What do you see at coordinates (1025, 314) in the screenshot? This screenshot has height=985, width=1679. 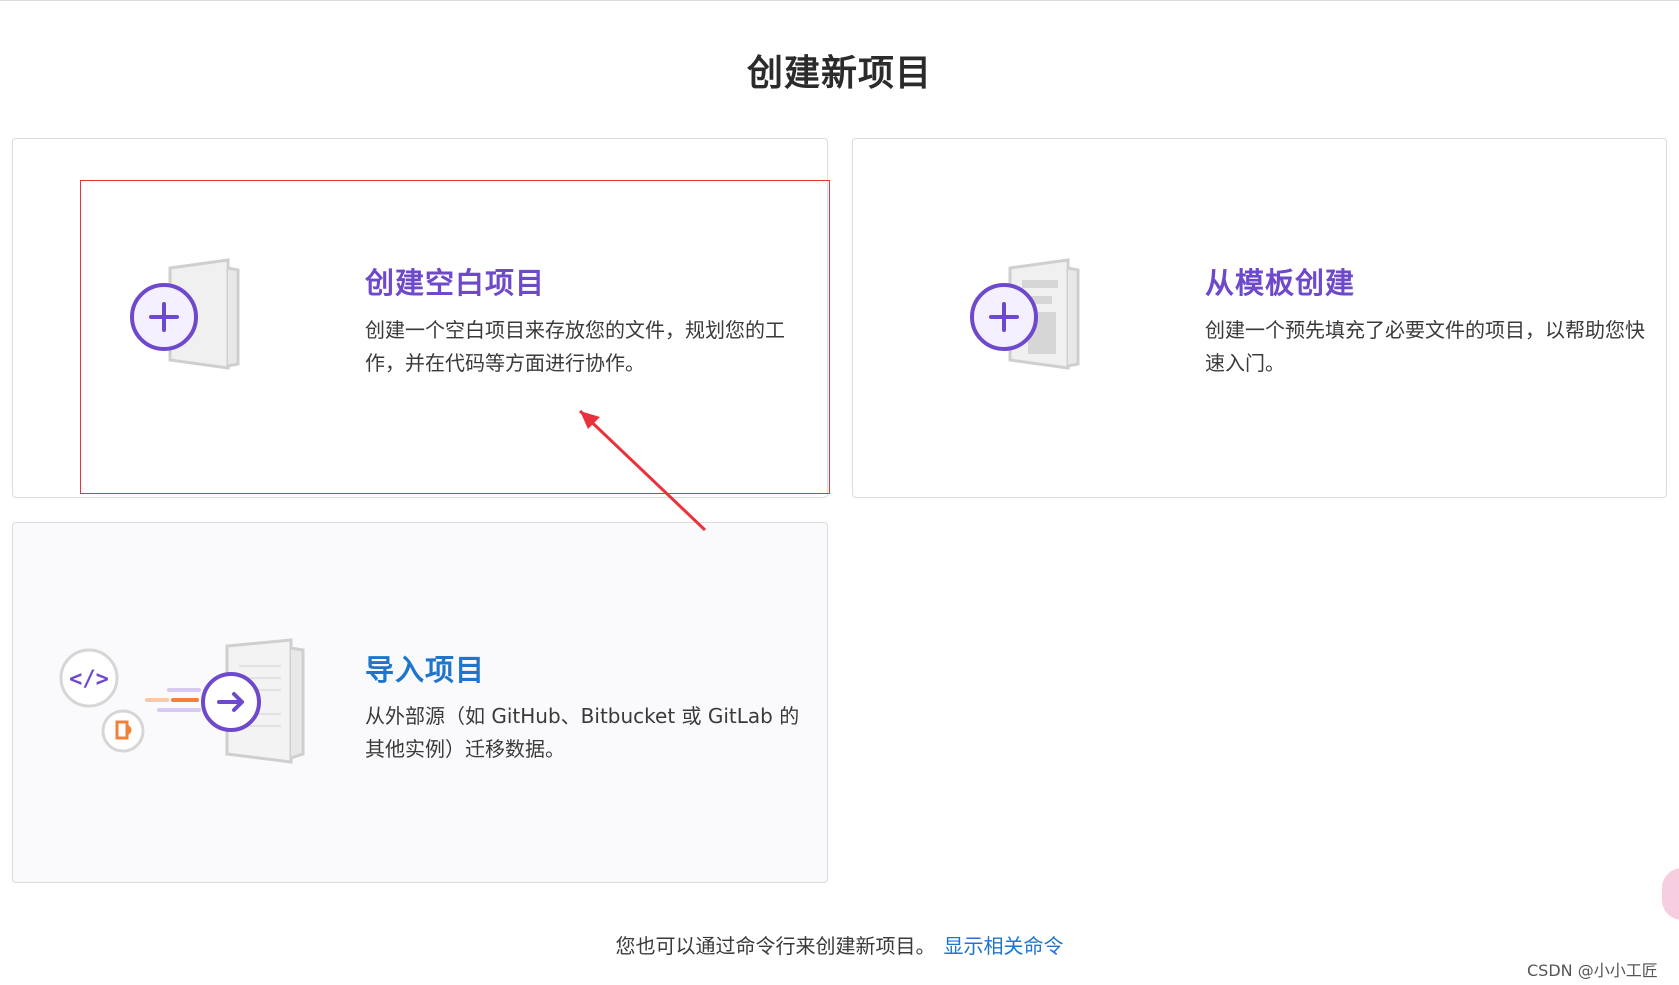 I see `template-project-icon` at bounding box center [1025, 314].